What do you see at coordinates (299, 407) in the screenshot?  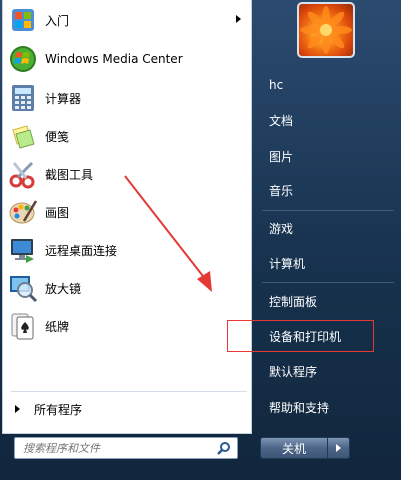 I see `menu-item-label: 帮助和支持` at bounding box center [299, 407].